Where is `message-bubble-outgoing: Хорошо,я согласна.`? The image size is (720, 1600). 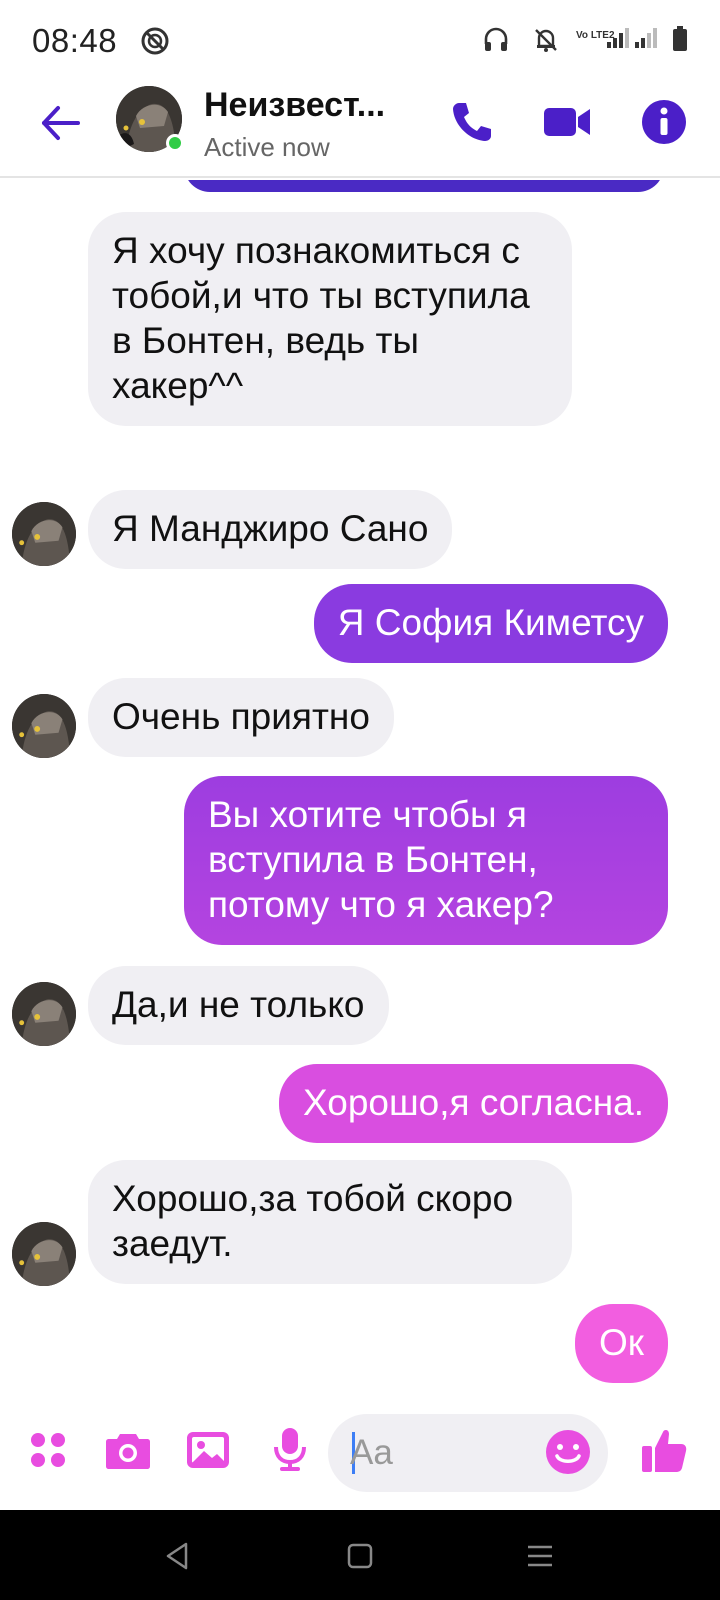 message-bubble-outgoing: Хорошо,я согласна. is located at coordinates (473, 1103).